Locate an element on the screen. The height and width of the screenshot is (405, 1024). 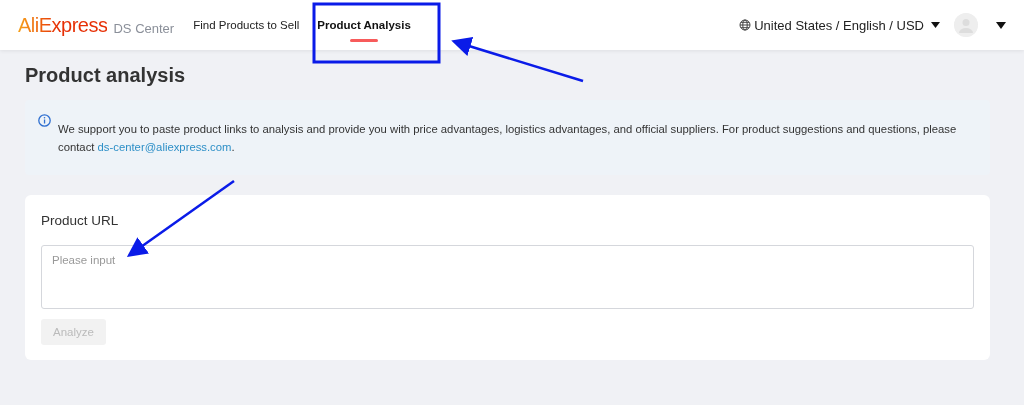
nav-tab: Find Products to Sell is located at coordinates (246, 25).